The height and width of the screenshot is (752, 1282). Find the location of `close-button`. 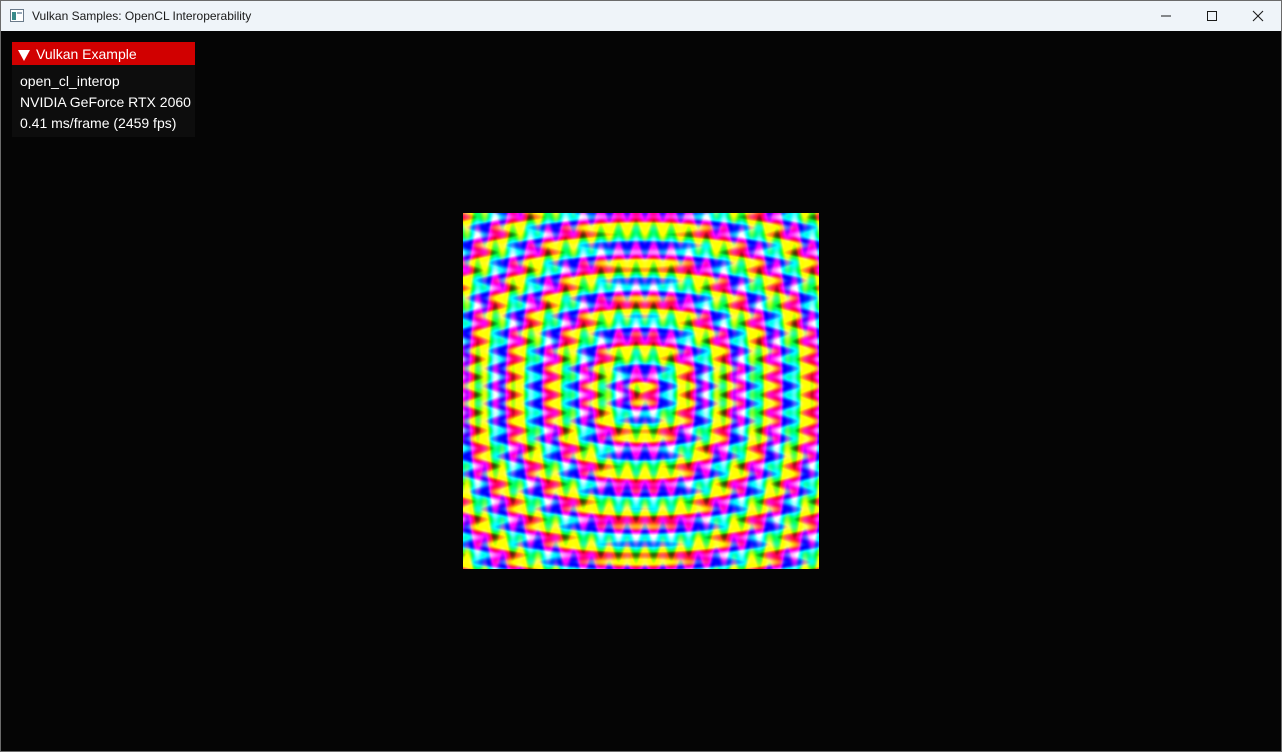

close-button is located at coordinates (1258, 16).